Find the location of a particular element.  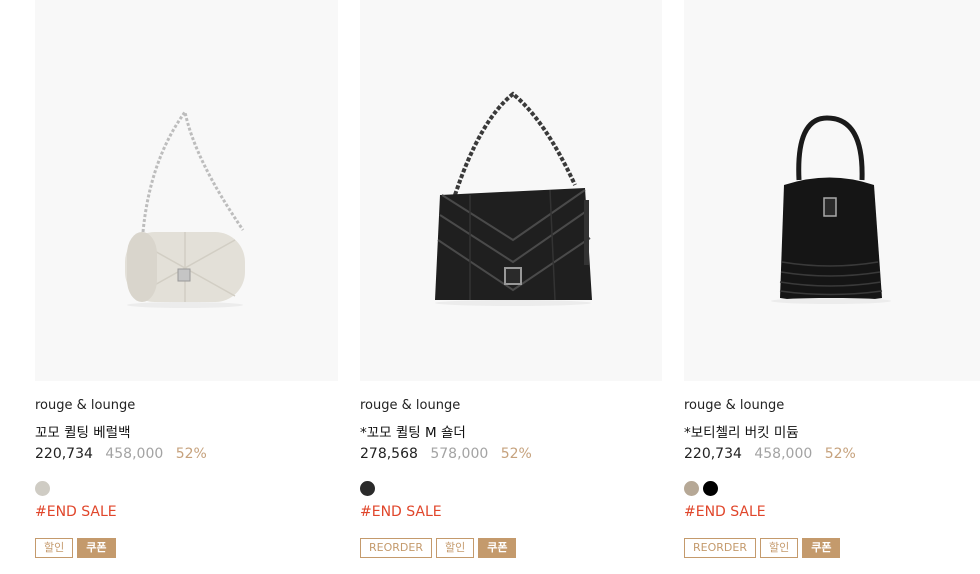

sale-price: 278,568 is located at coordinates (389, 454).